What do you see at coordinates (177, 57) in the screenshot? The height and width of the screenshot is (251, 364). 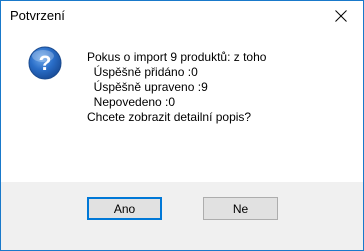 I see `message-line: Pokus o import 9 produktů: z toho` at bounding box center [177, 57].